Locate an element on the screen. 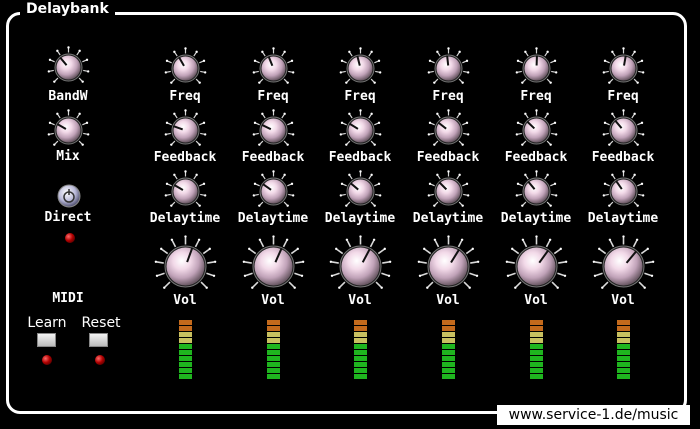 The height and width of the screenshot is (429, 700). reset-button is located at coordinates (98, 340).